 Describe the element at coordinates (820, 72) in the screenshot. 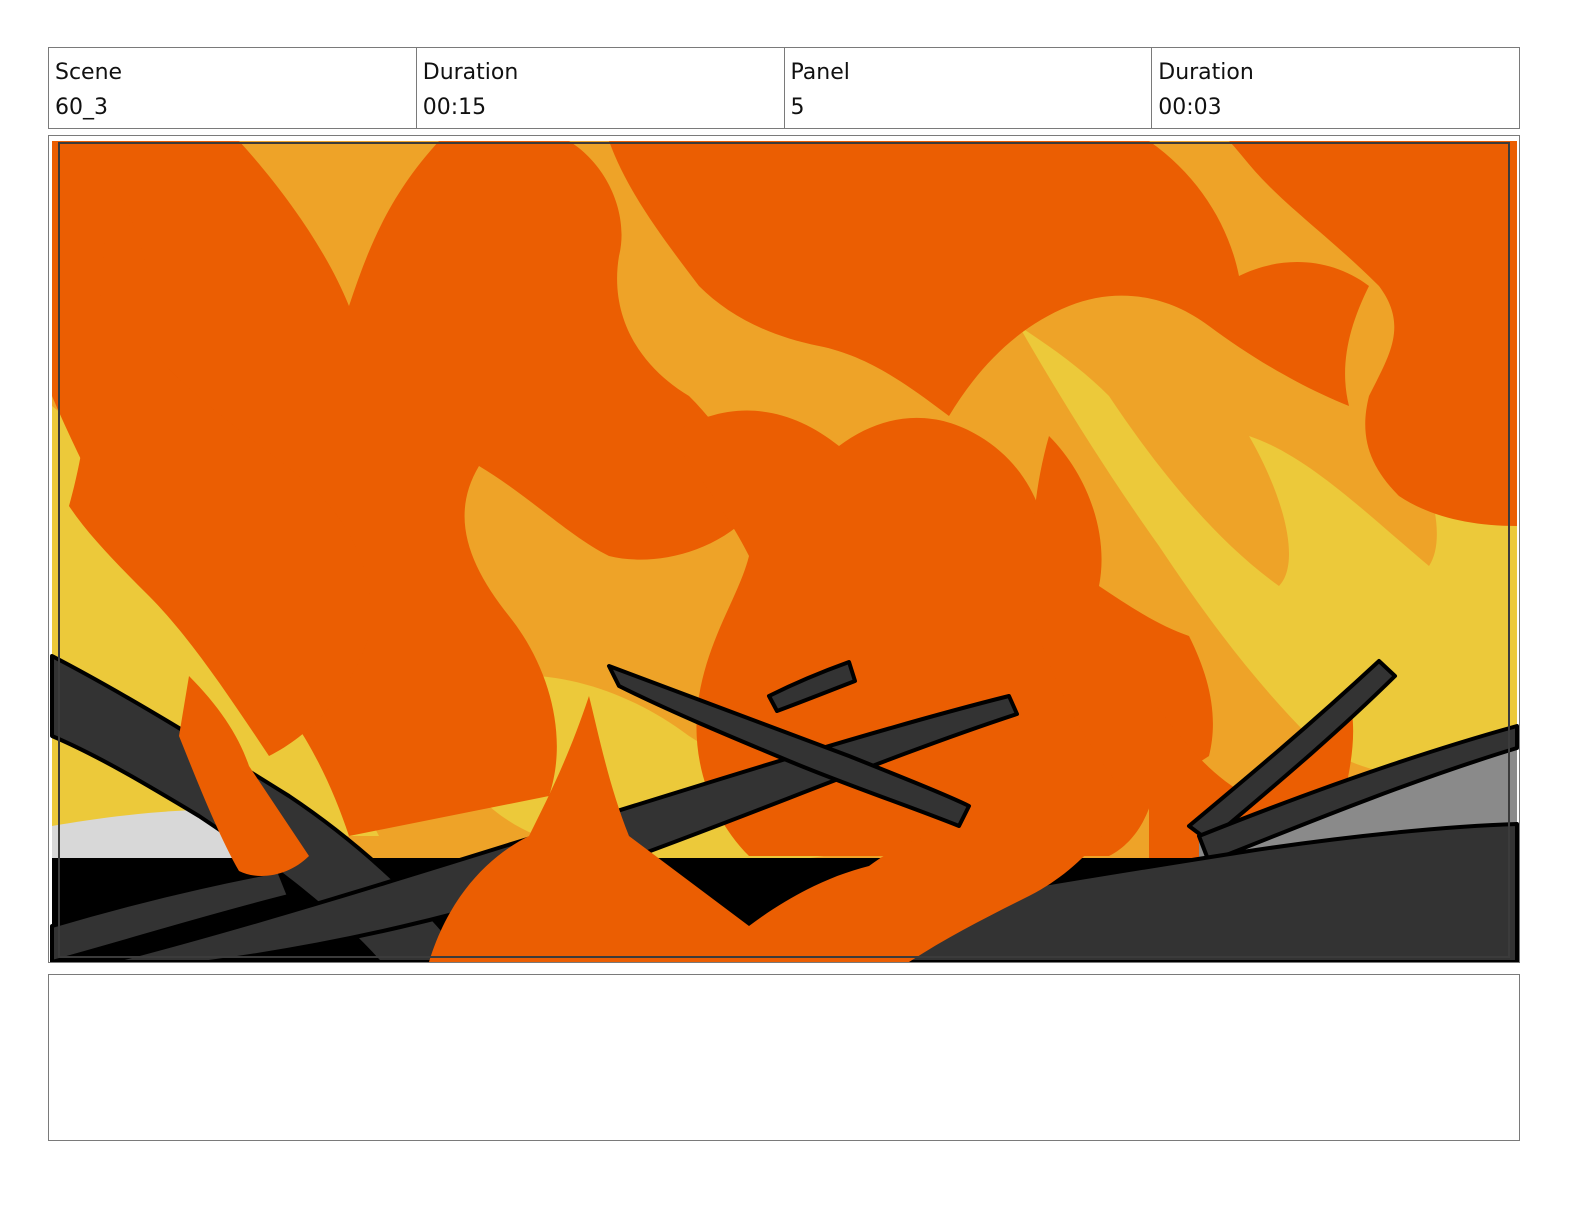

I see `panel-label: Panel` at that location.